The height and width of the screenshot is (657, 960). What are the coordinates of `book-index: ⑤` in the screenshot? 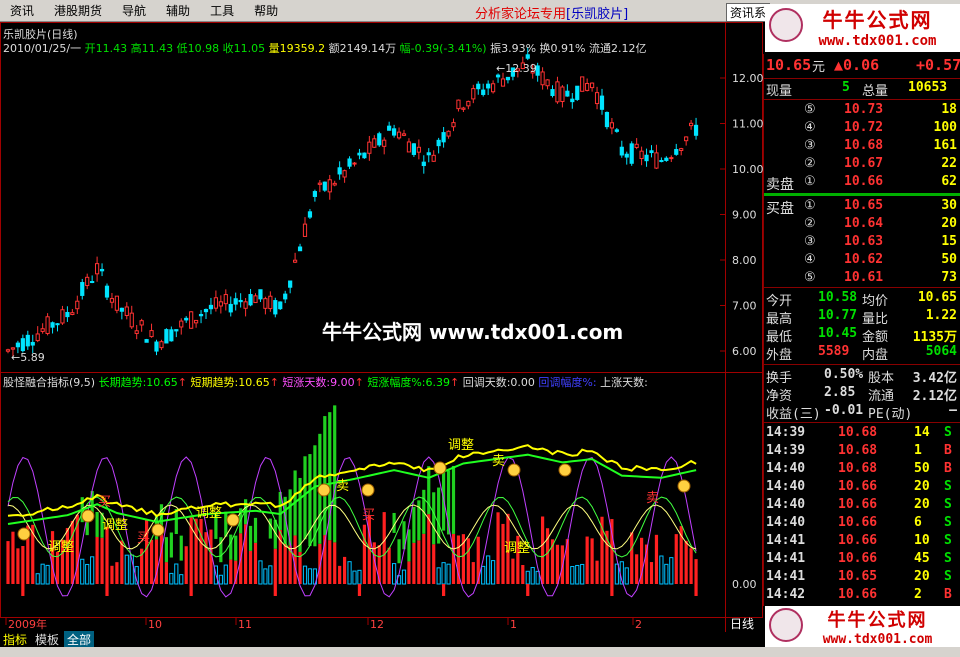 It's located at (810, 277).